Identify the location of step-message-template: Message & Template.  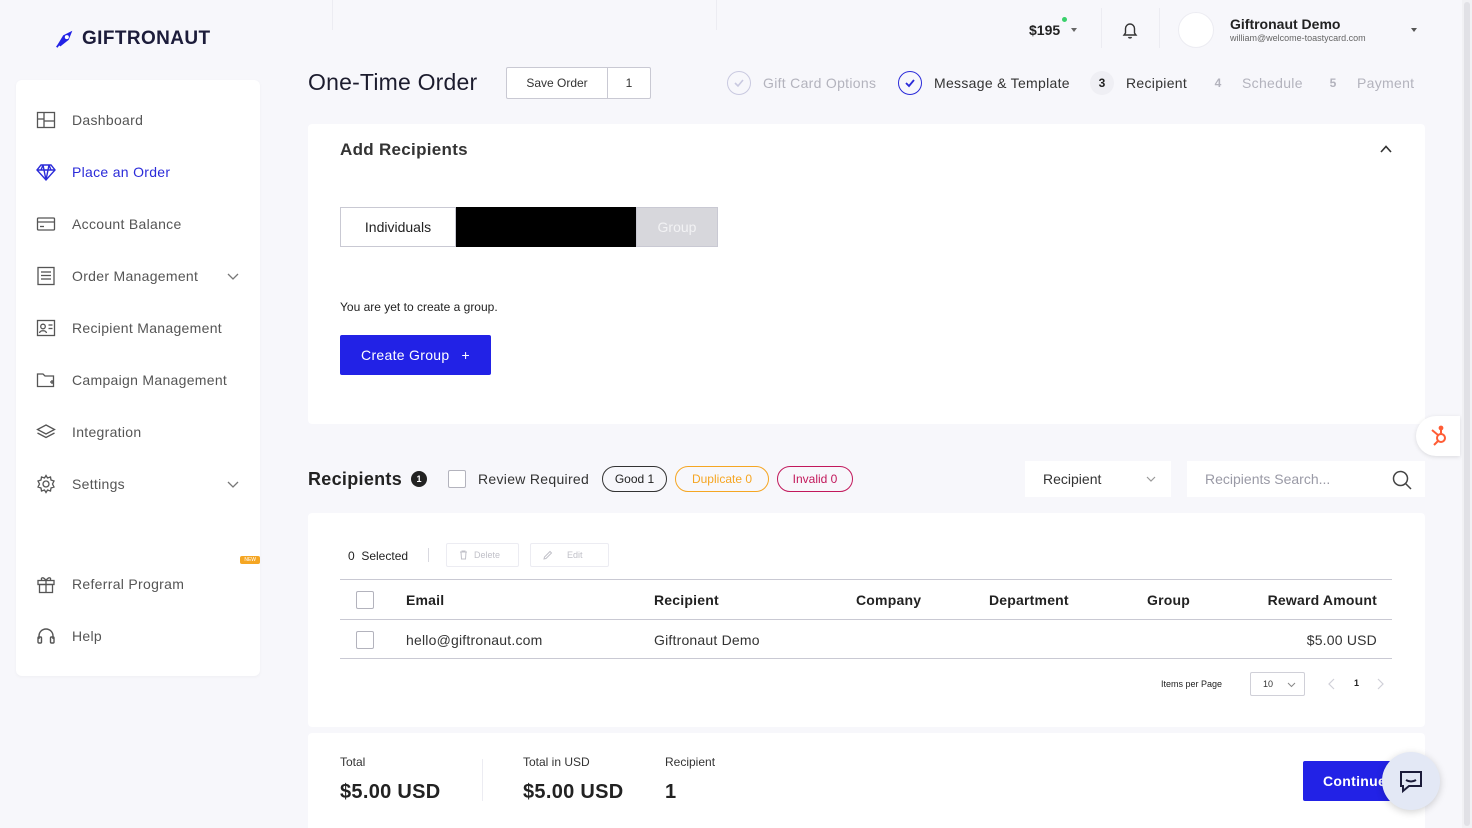
(984, 83).